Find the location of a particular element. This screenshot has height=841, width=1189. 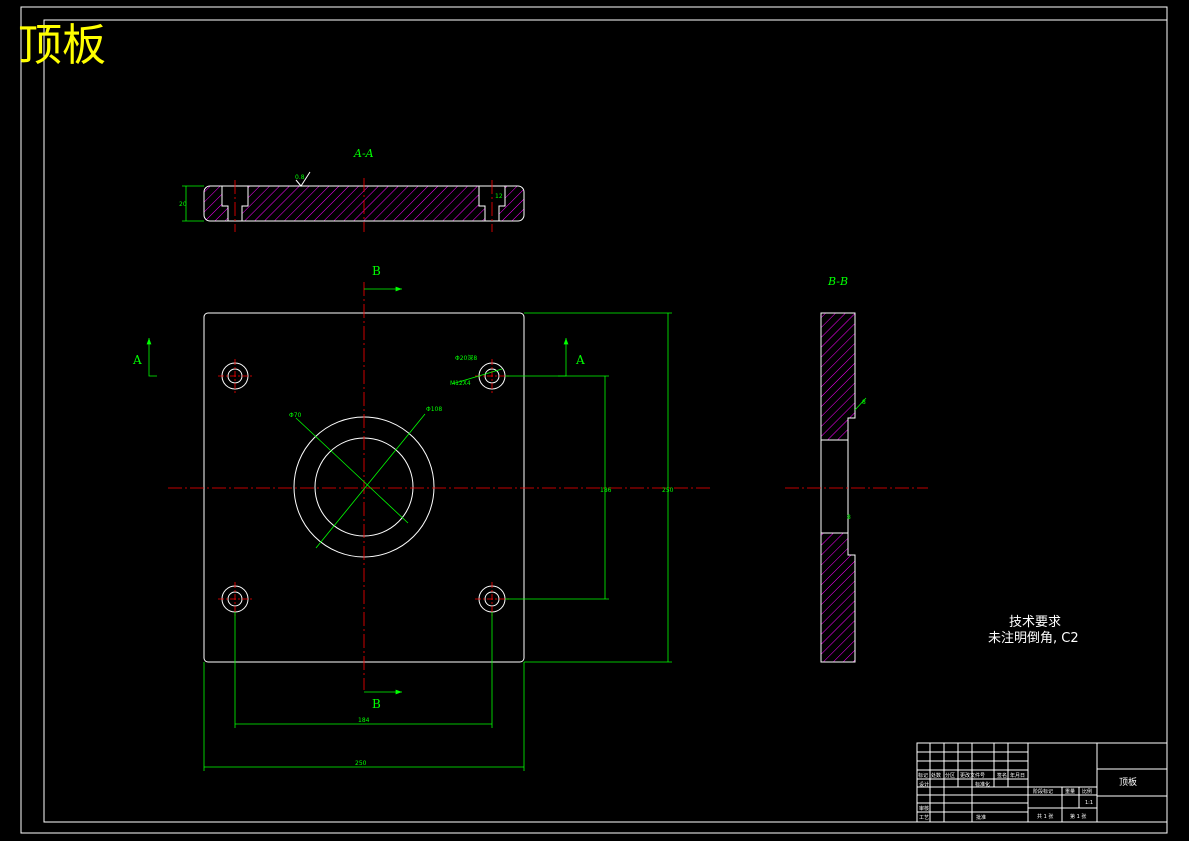

plate-width-dim: 250 is located at coordinates (361, 763).